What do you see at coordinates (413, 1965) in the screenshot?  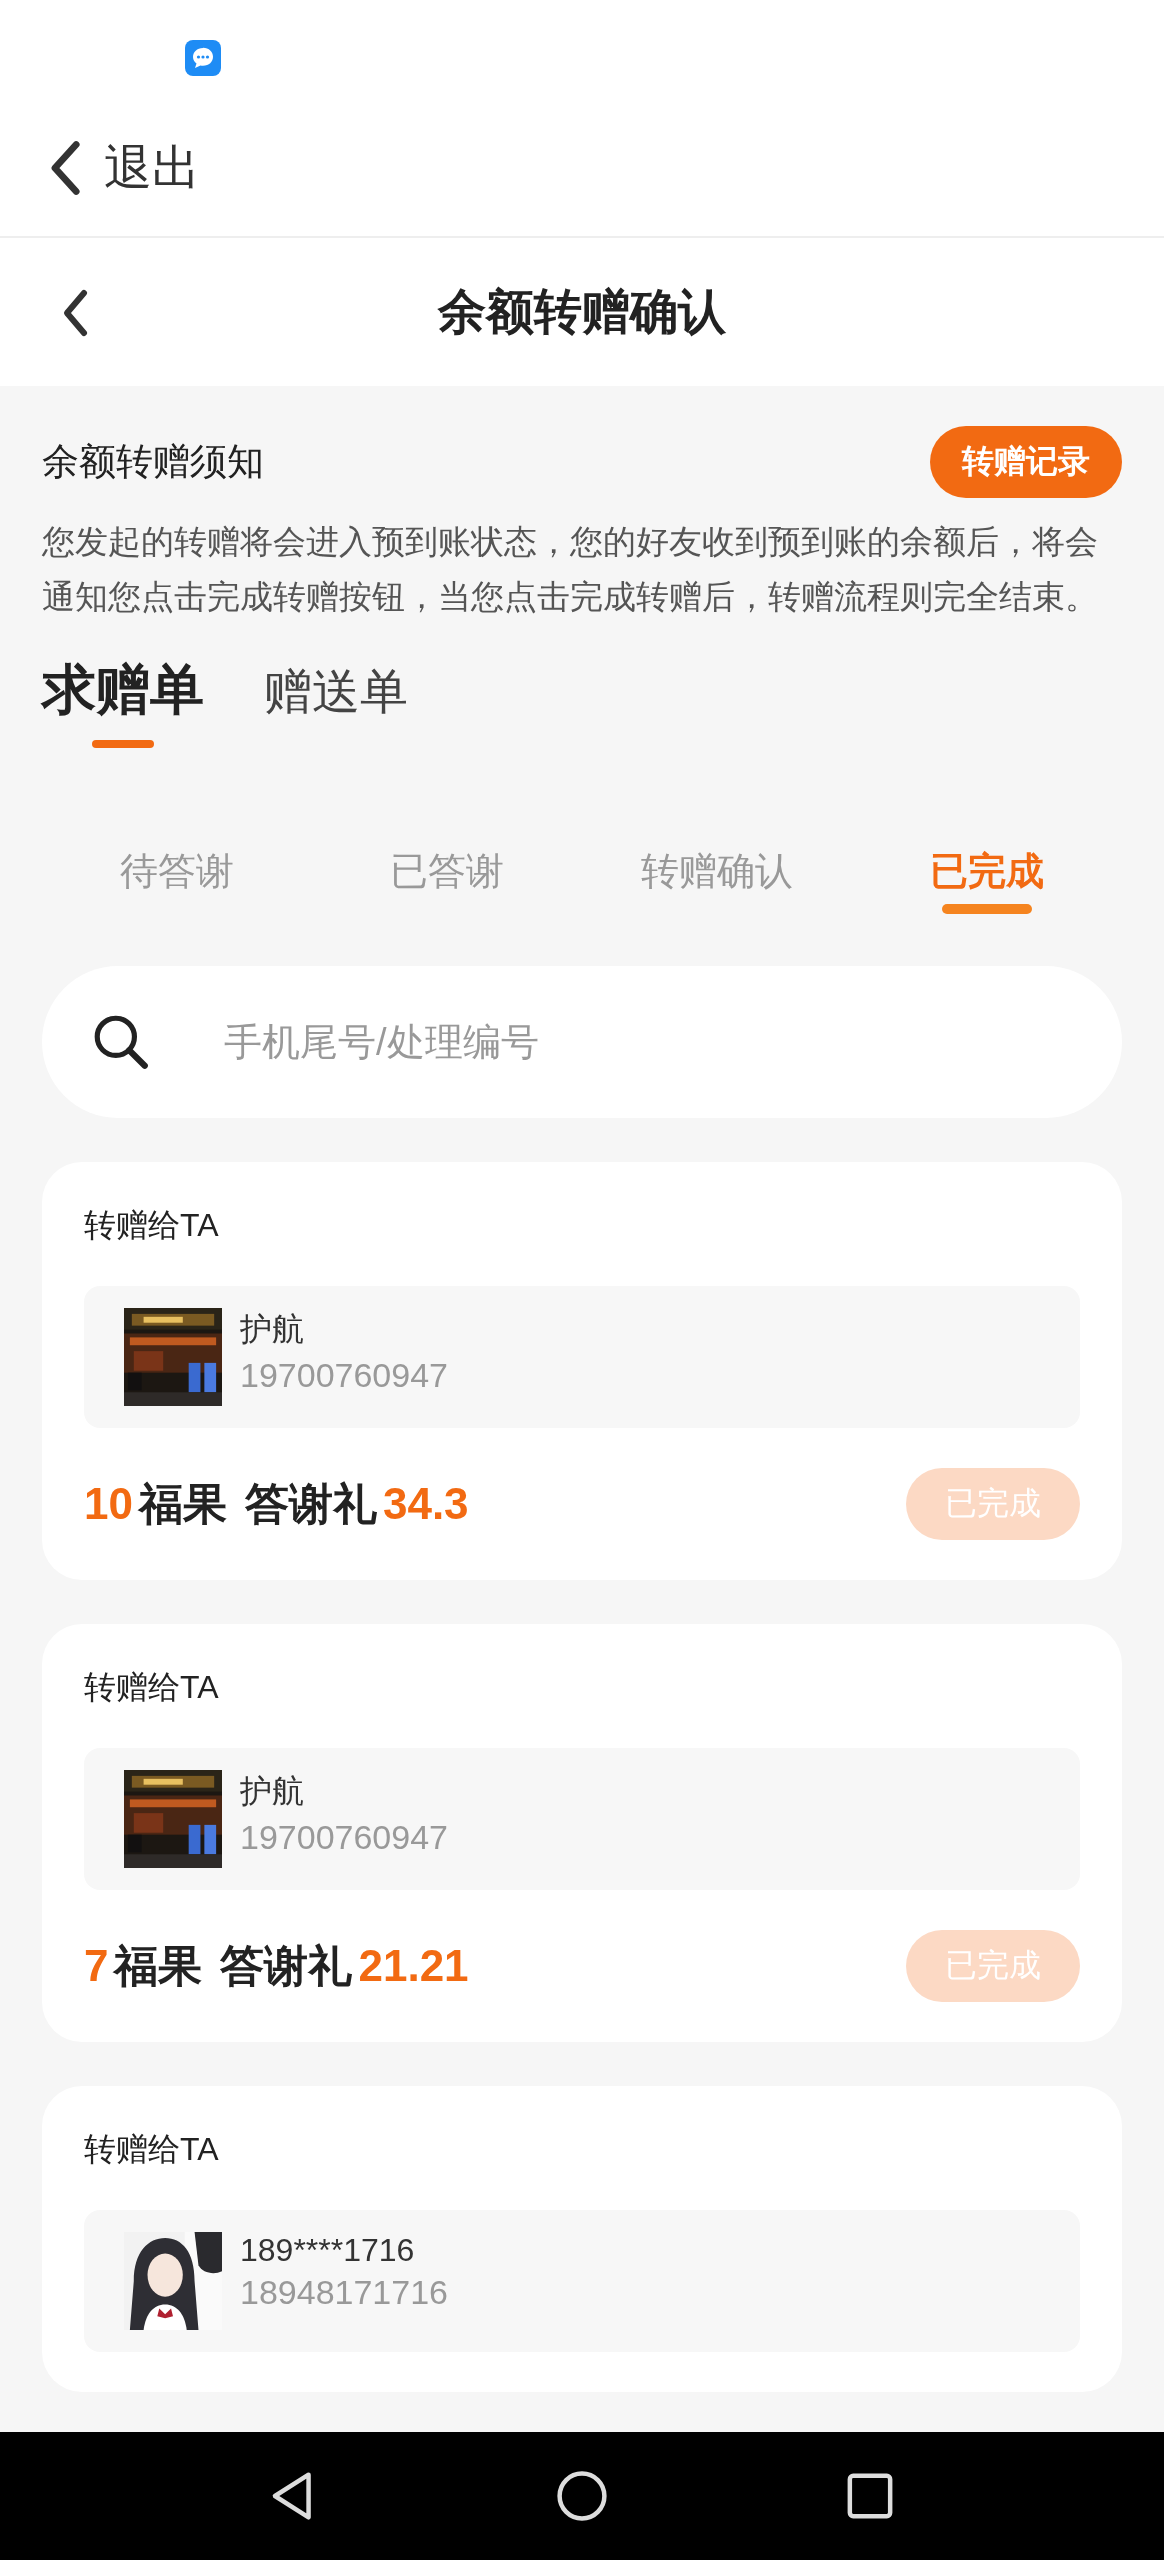 I see `reward-amount: 21.21` at bounding box center [413, 1965].